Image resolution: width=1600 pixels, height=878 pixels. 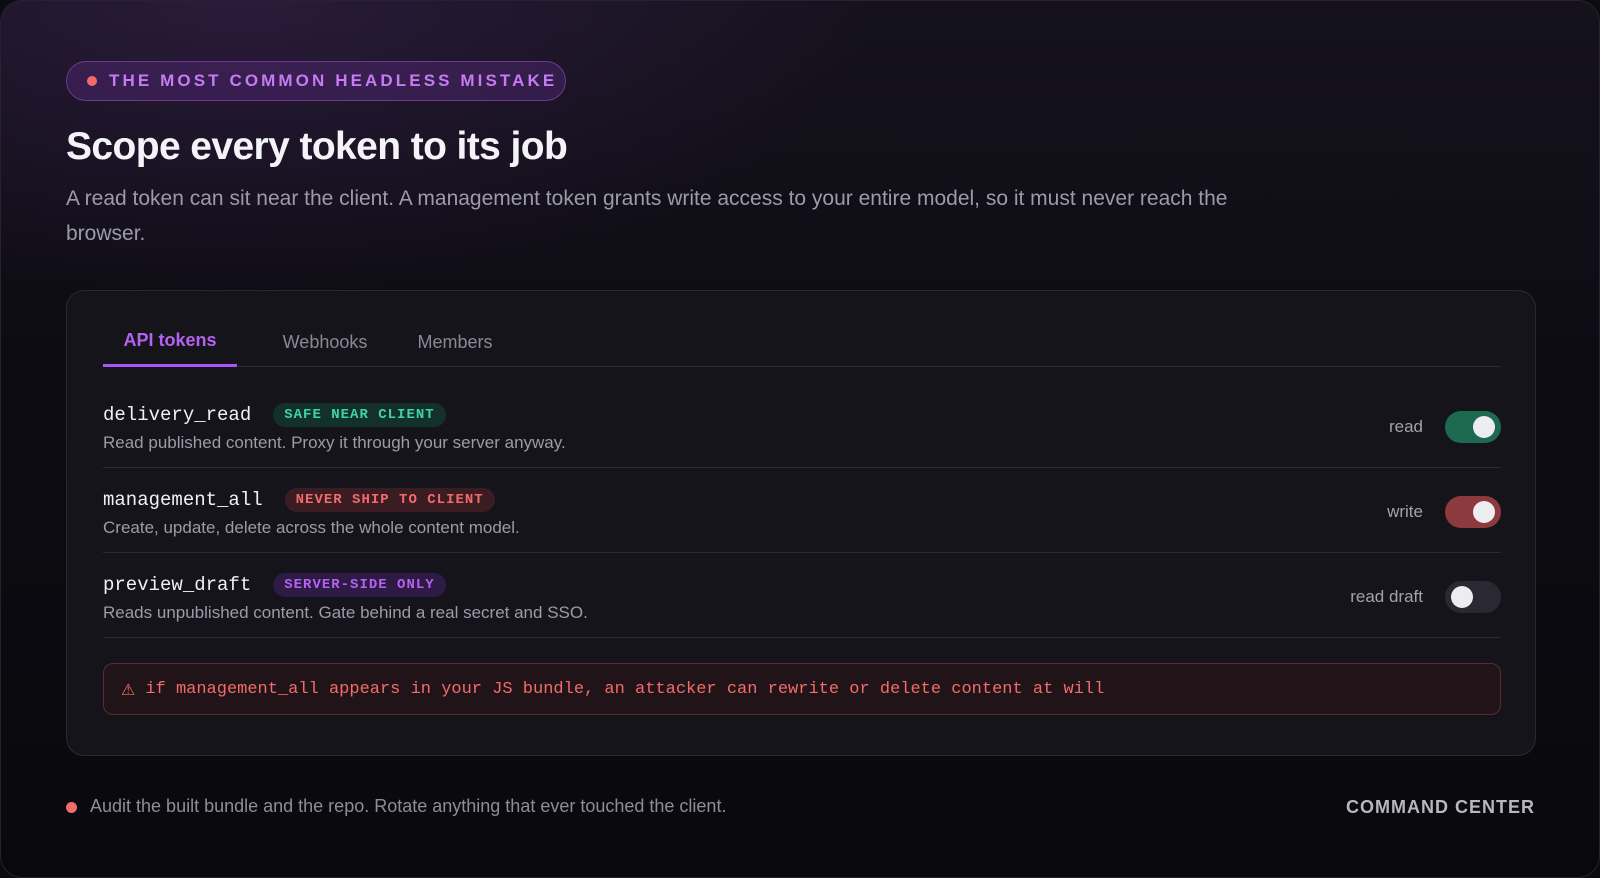 What do you see at coordinates (359, 585) in the screenshot?
I see `token-badge: SERVER-SIDE ONLY` at bounding box center [359, 585].